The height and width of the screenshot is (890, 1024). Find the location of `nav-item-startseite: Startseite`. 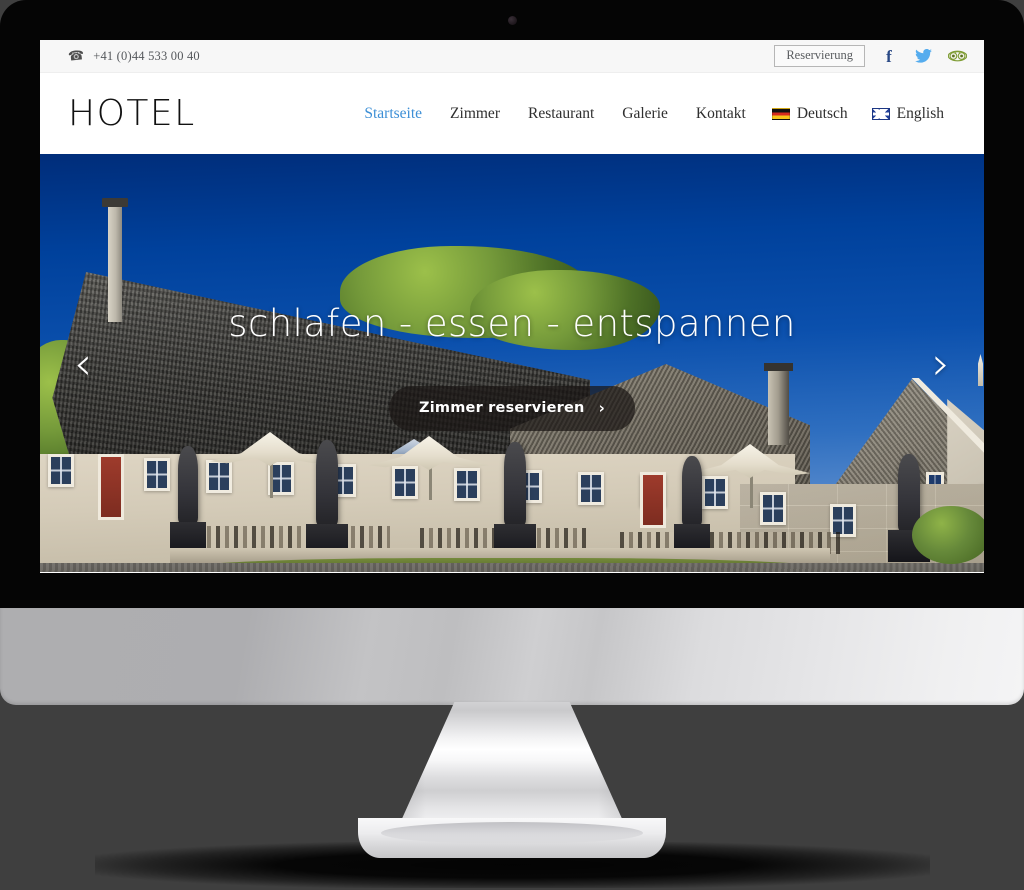

nav-item-startseite: Startseite is located at coordinates (393, 114).